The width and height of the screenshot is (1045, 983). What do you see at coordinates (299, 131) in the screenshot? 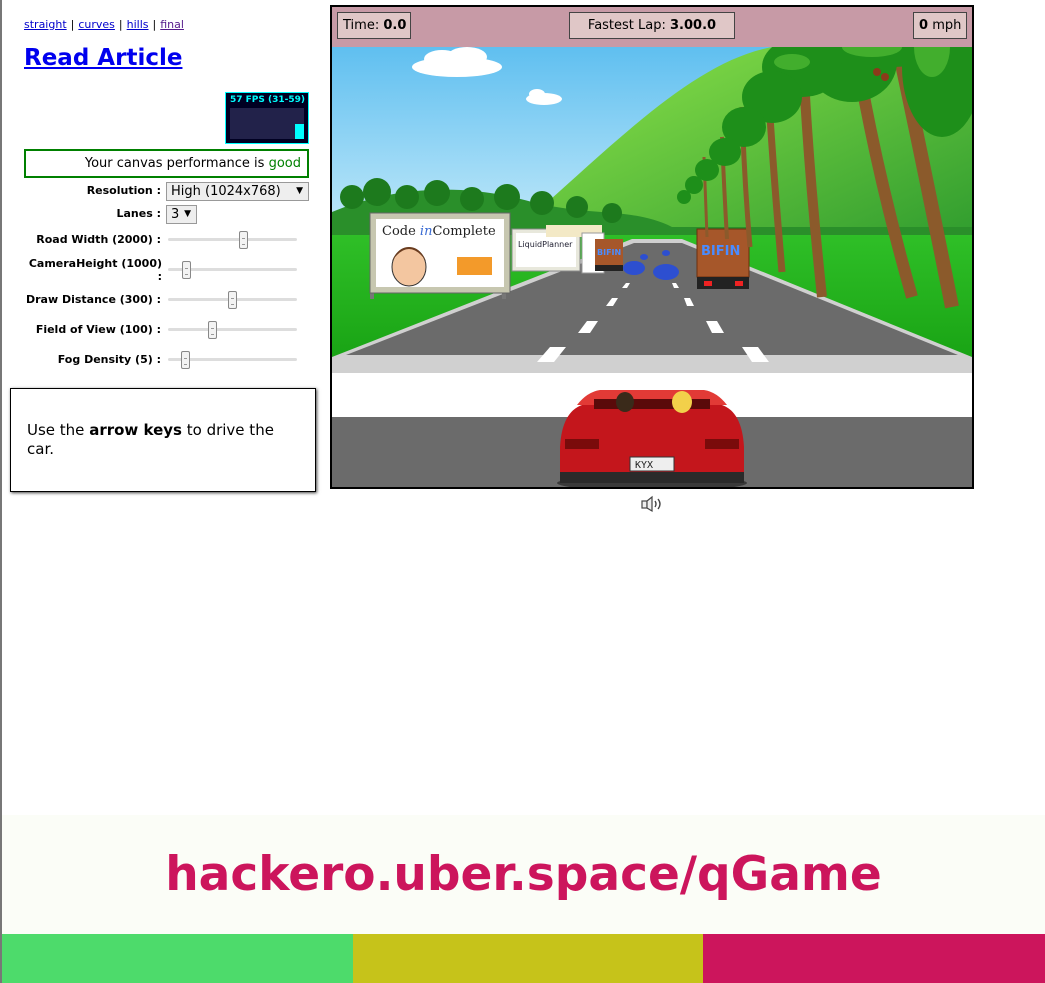
I see `fps-bar` at bounding box center [299, 131].